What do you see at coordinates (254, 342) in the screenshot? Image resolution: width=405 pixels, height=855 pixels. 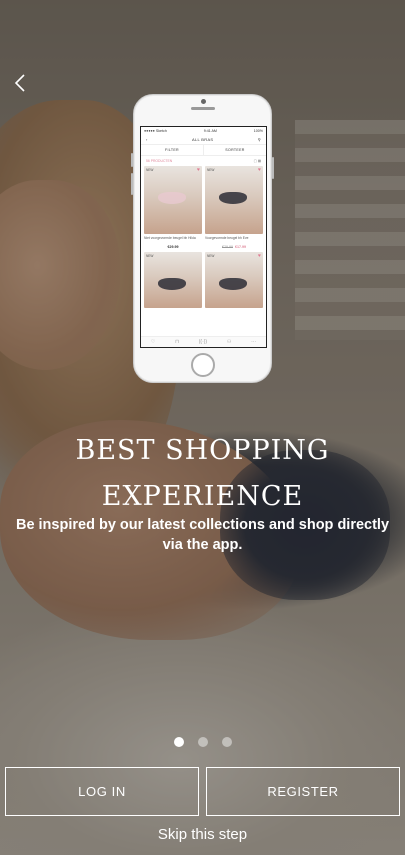 I see `more-icon: ···` at bounding box center [254, 342].